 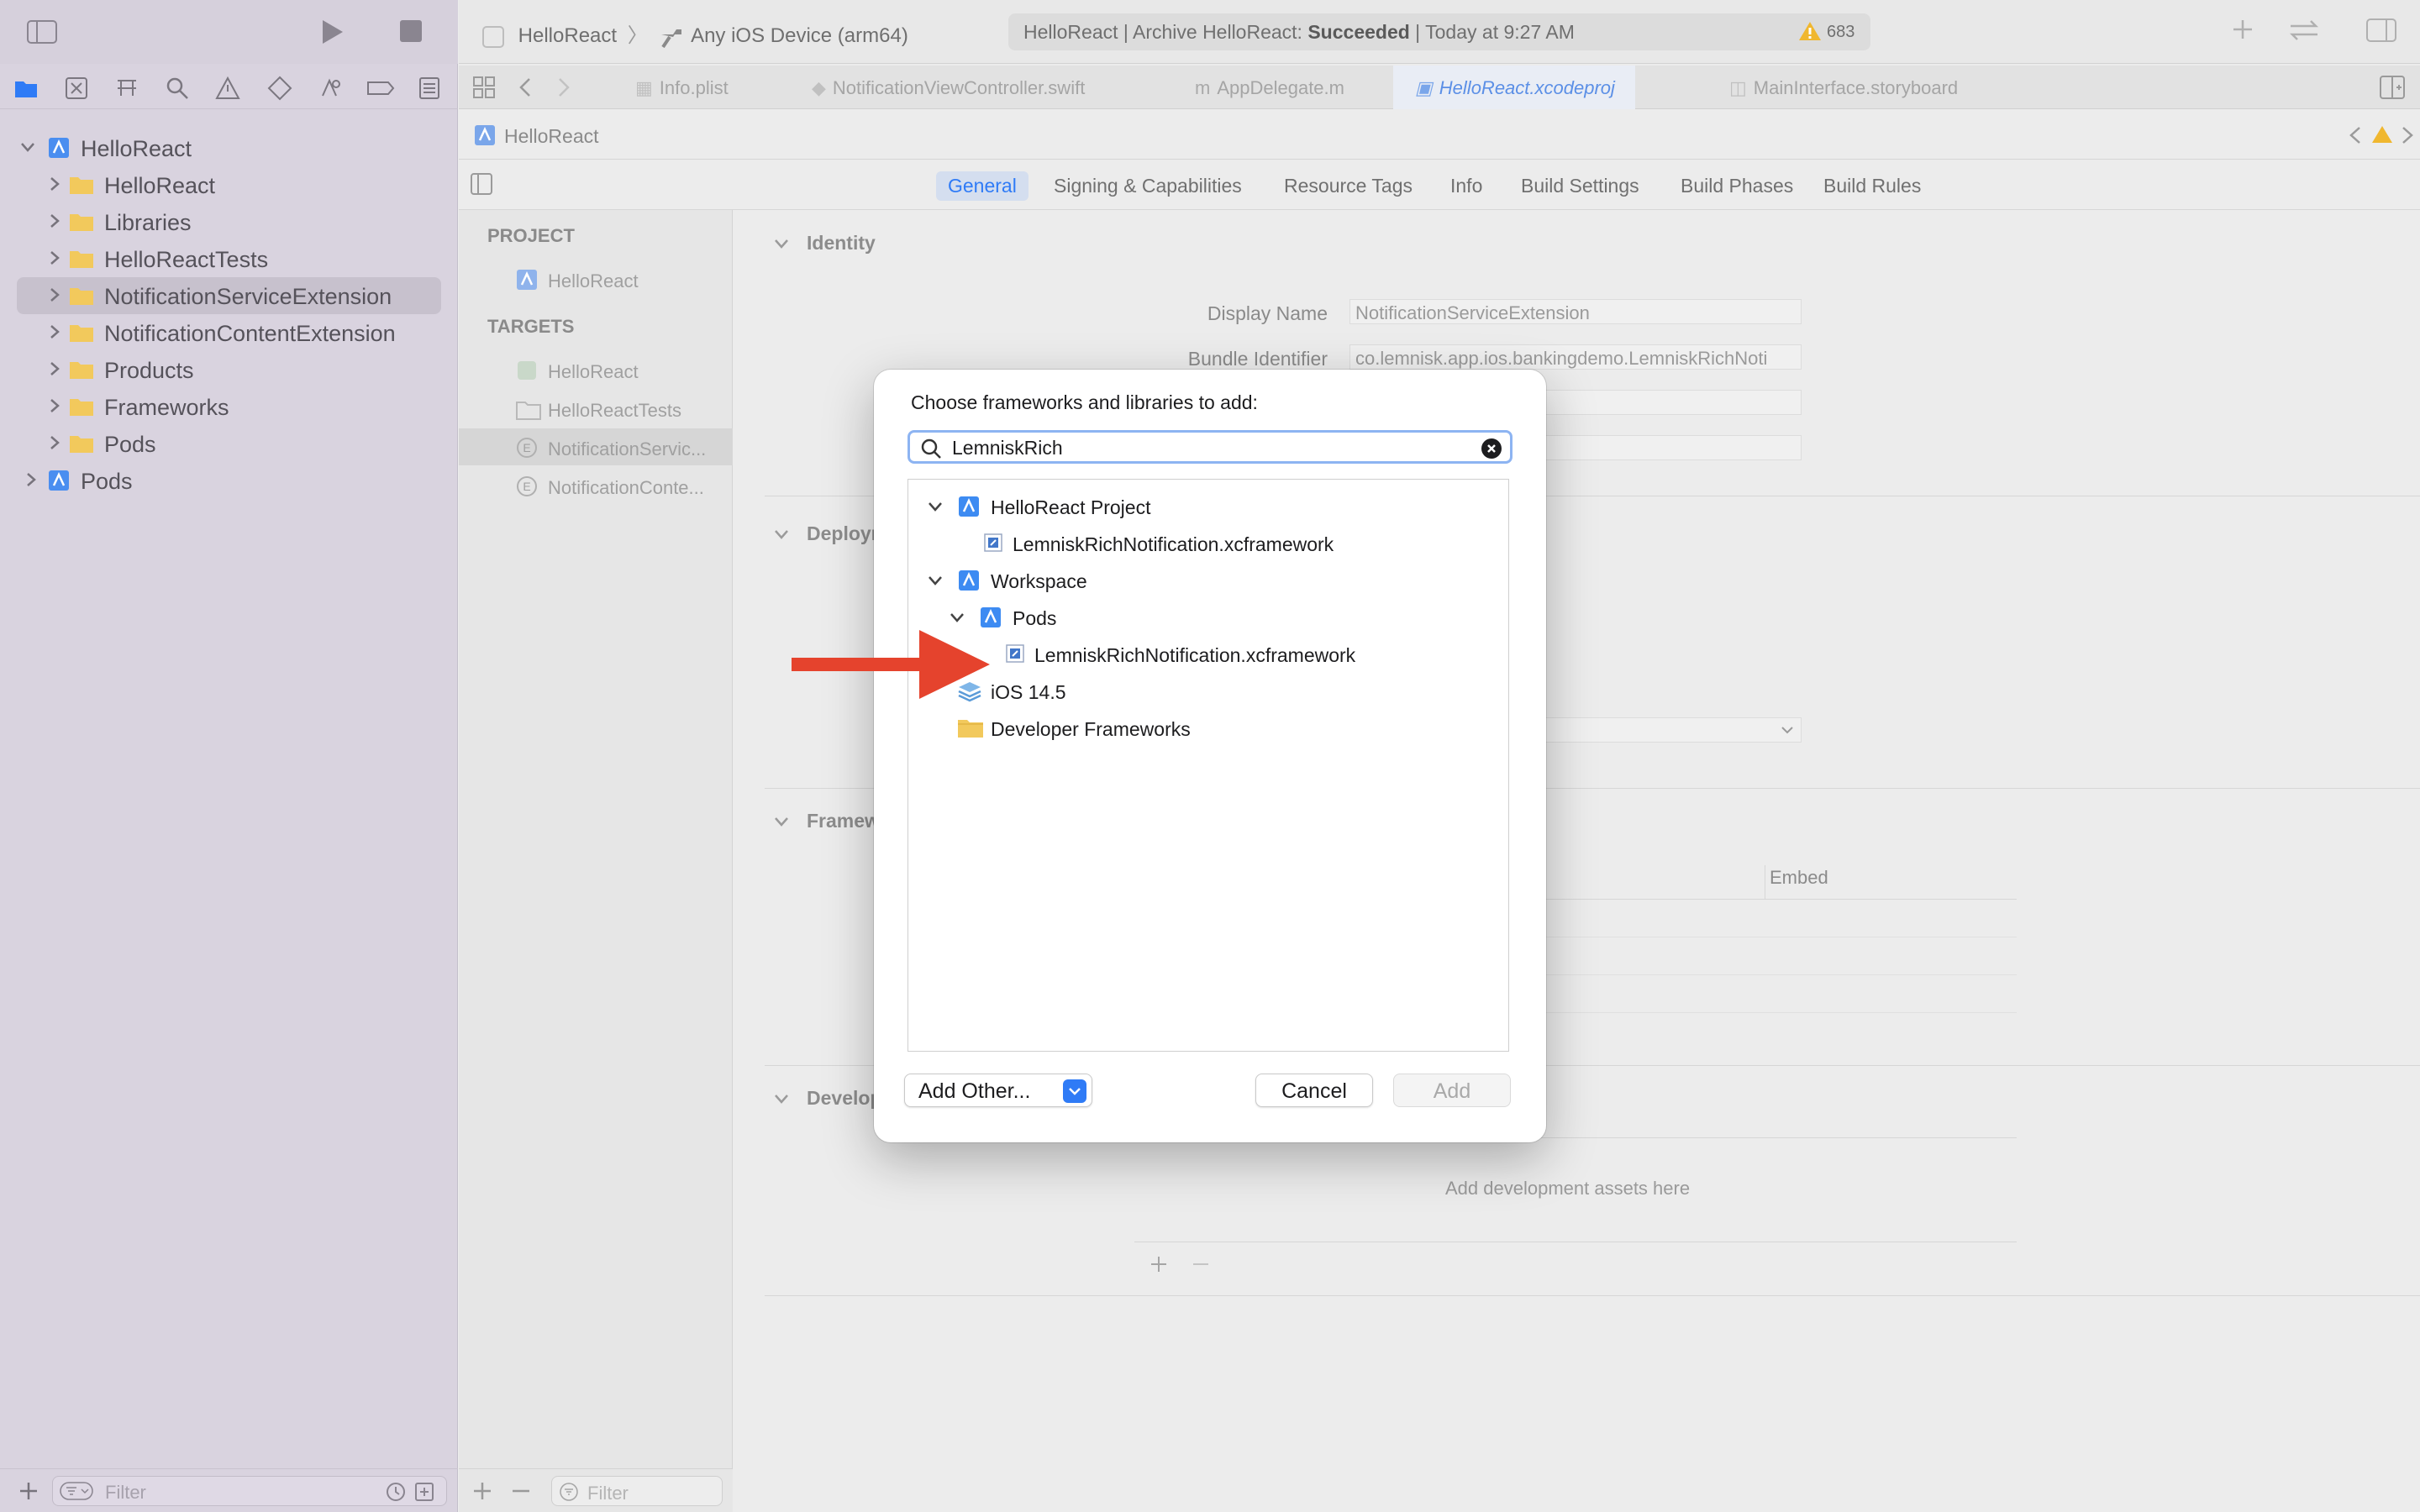 I want to click on target-item: HelloReact, so click(x=596, y=369).